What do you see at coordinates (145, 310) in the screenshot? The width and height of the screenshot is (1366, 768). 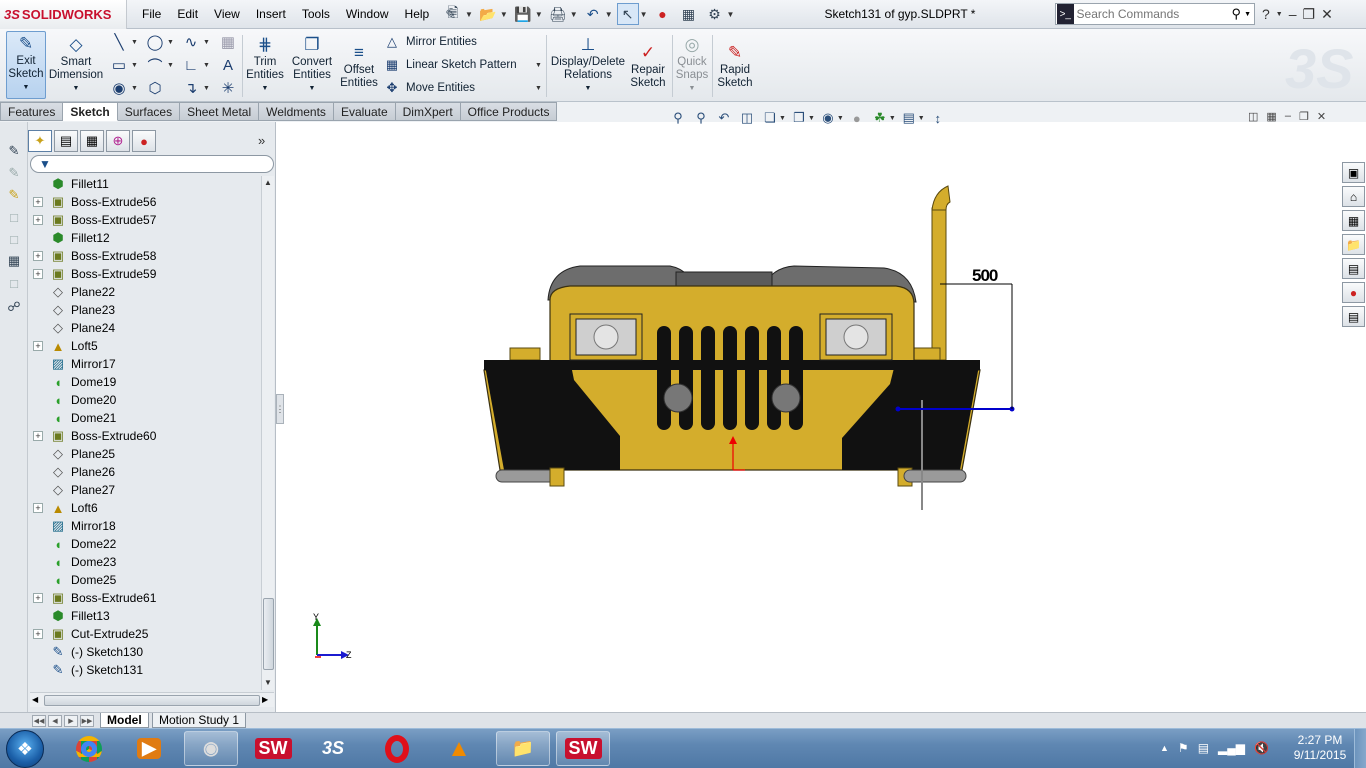 I see `tree-item: ◇ Plane23` at bounding box center [145, 310].